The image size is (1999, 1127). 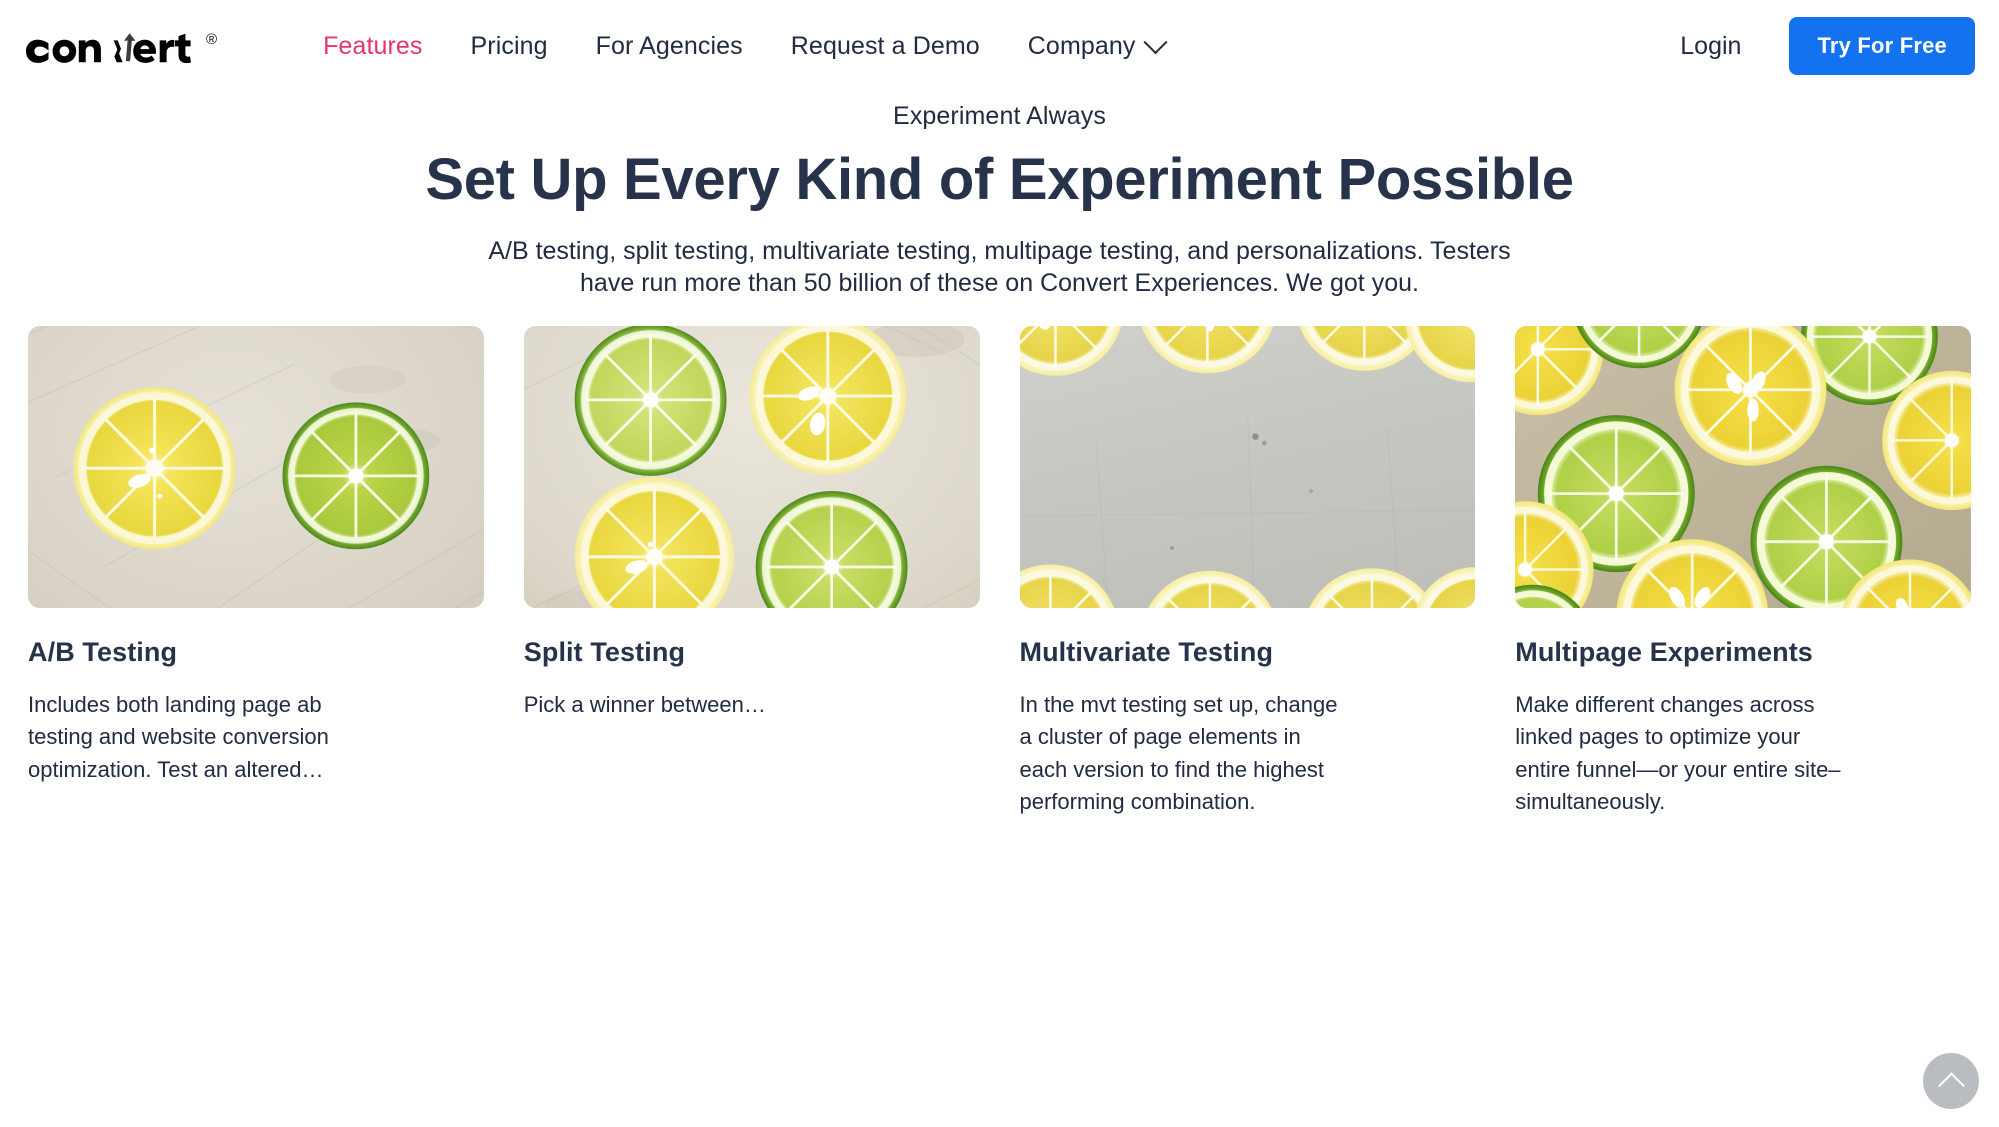 I want to click on nav-item-for-agencies: For Agencies, so click(x=669, y=46).